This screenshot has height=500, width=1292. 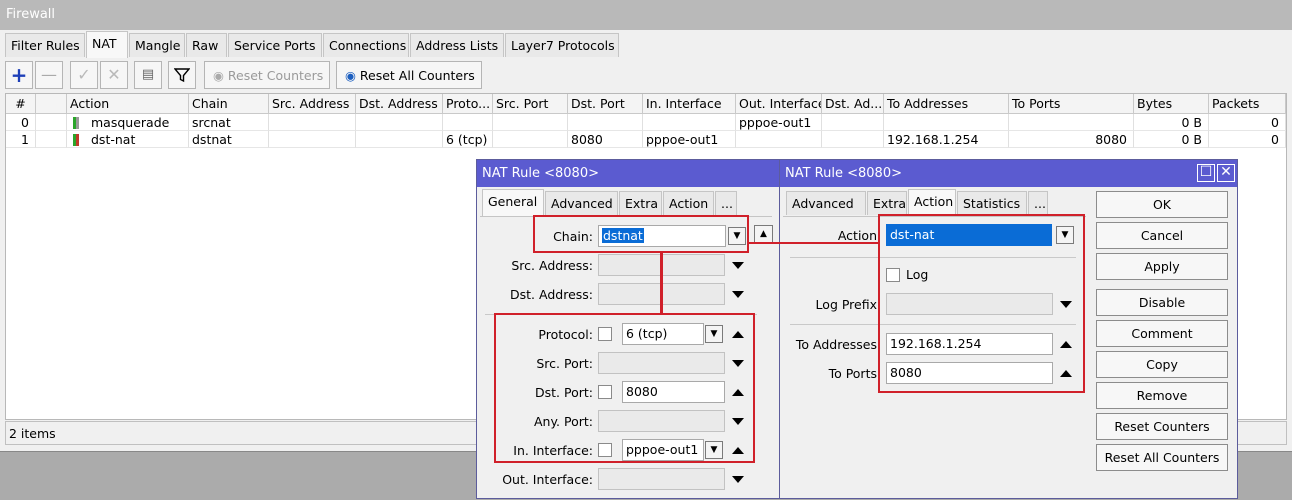 What do you see at coordinates (1171, 122) in the screenshot?
I see `table-row-0-bytes: 0 B` at bounding box center [1171, 122].